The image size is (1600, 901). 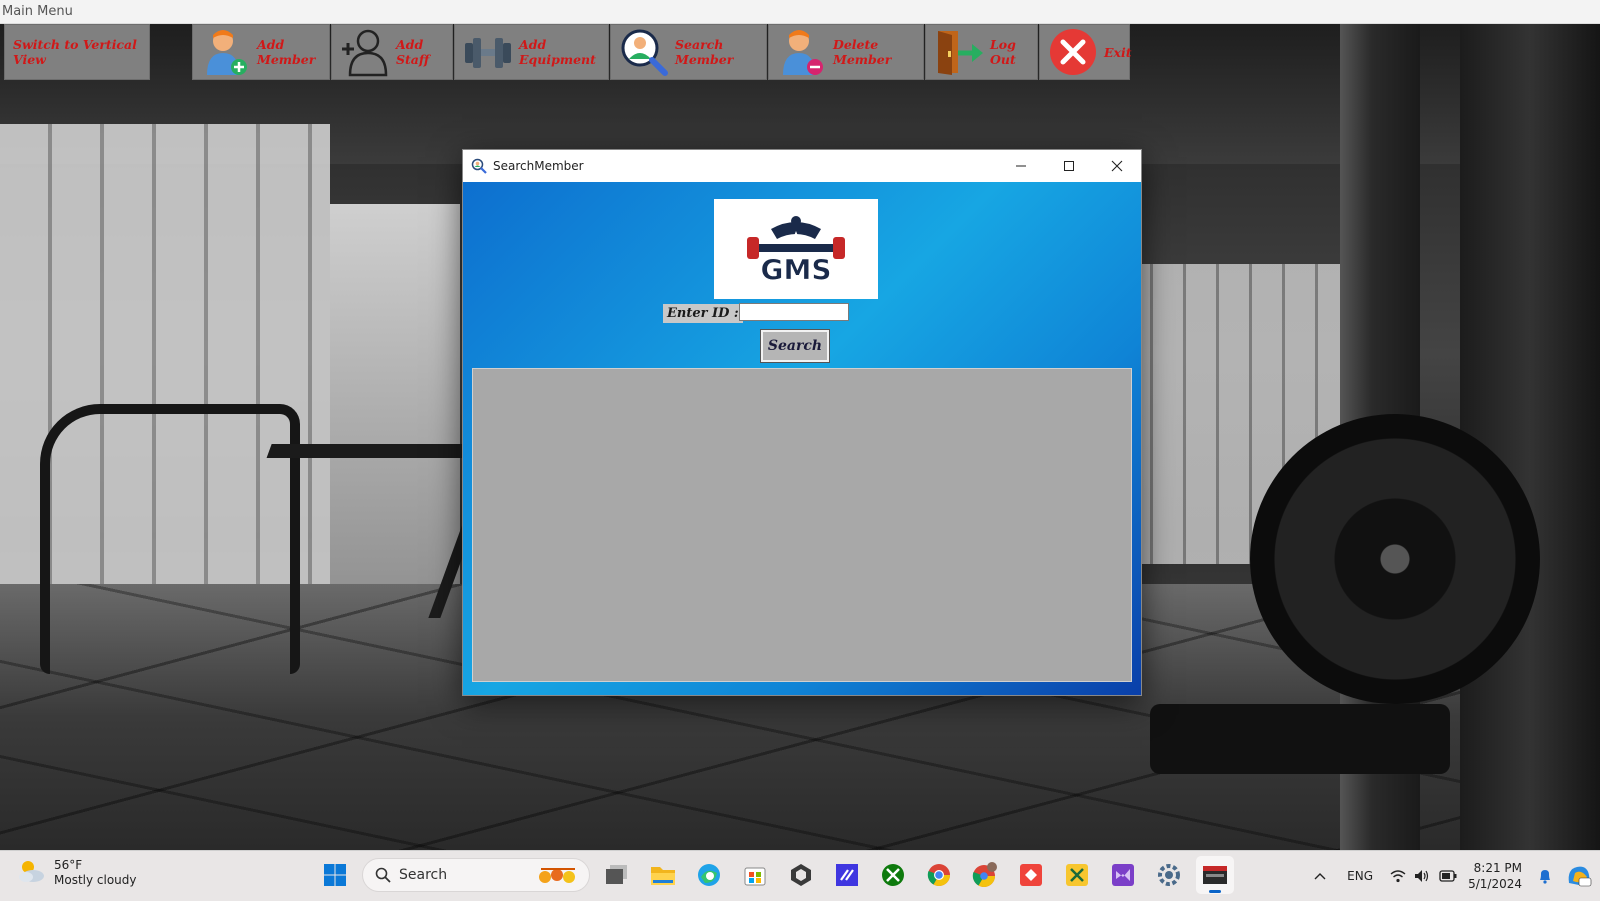 What do you see at coordinates (413, 52) in the screenshot?
I see `add-staff-label: Add Staff` at bounding box center [413, 52].